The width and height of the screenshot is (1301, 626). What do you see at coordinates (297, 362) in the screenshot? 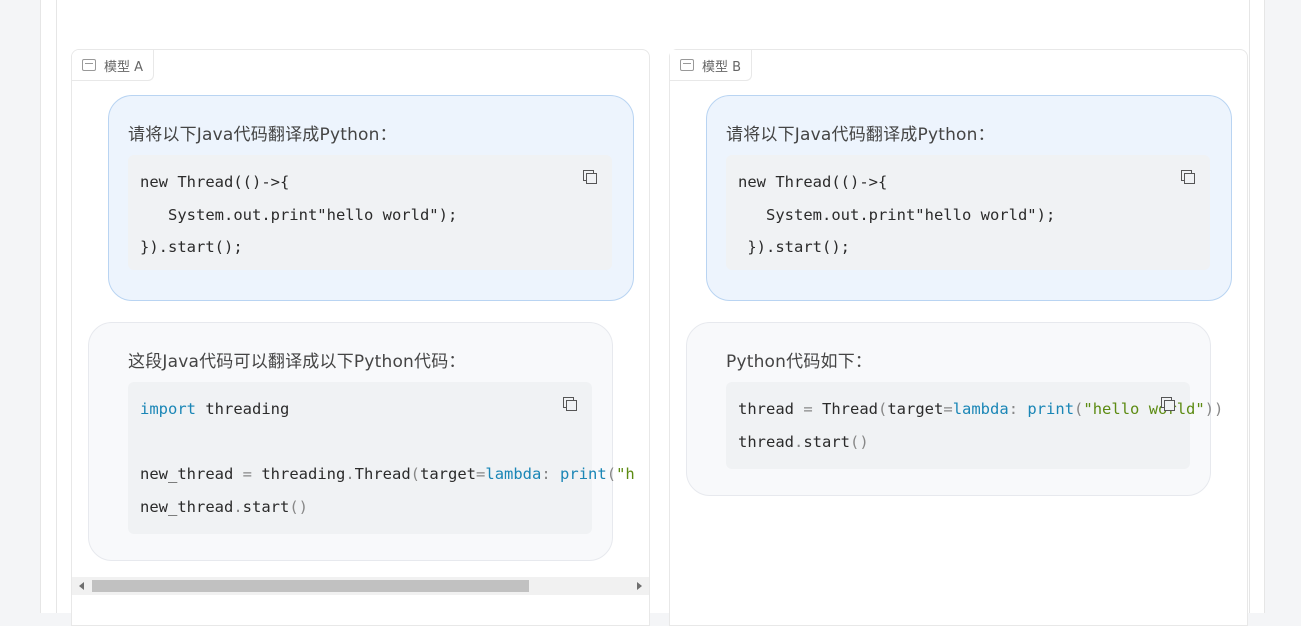
I see `assistant-message-text: 这段Java代码可以翻译成以下Python代码：` at bounding box center [297, 362].